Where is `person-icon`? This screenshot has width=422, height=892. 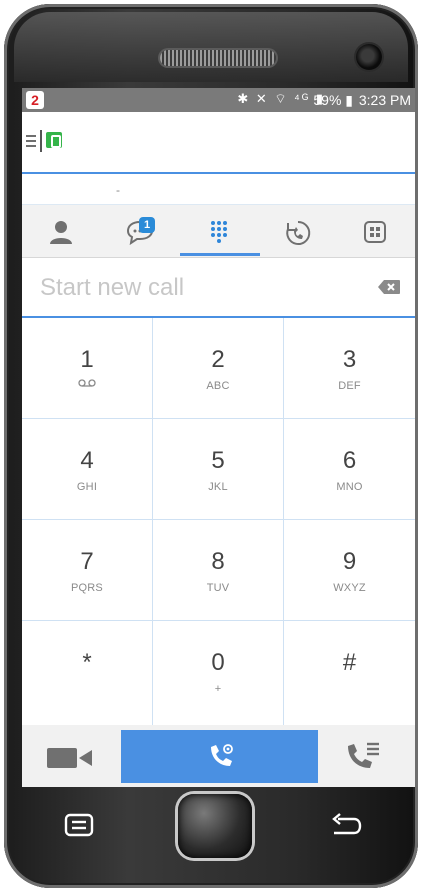 person-icon is located at coordinates (61, 232).